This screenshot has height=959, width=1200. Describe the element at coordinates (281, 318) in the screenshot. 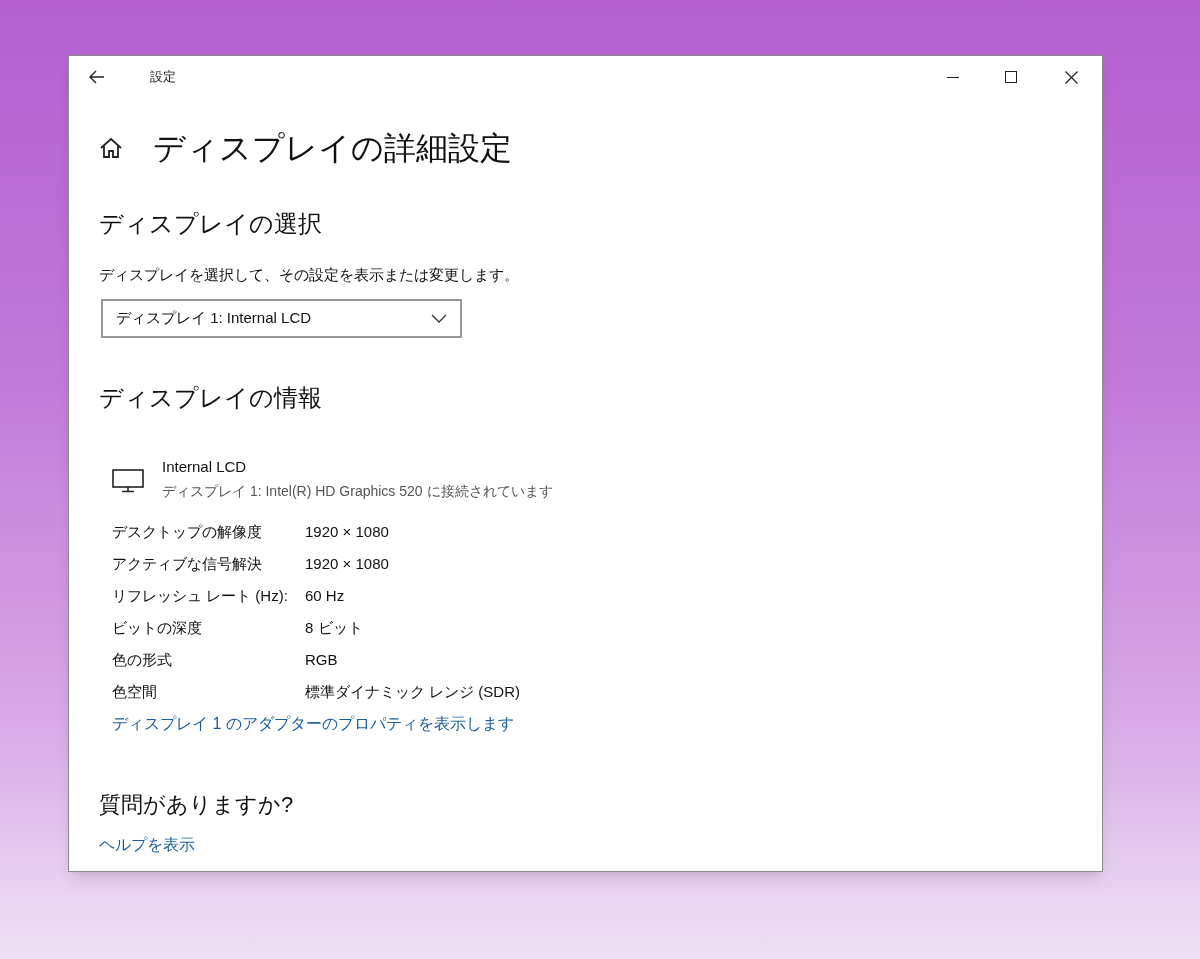

I see `display-dropdown: ディスプレイ 1: Internal LCD` at that location.